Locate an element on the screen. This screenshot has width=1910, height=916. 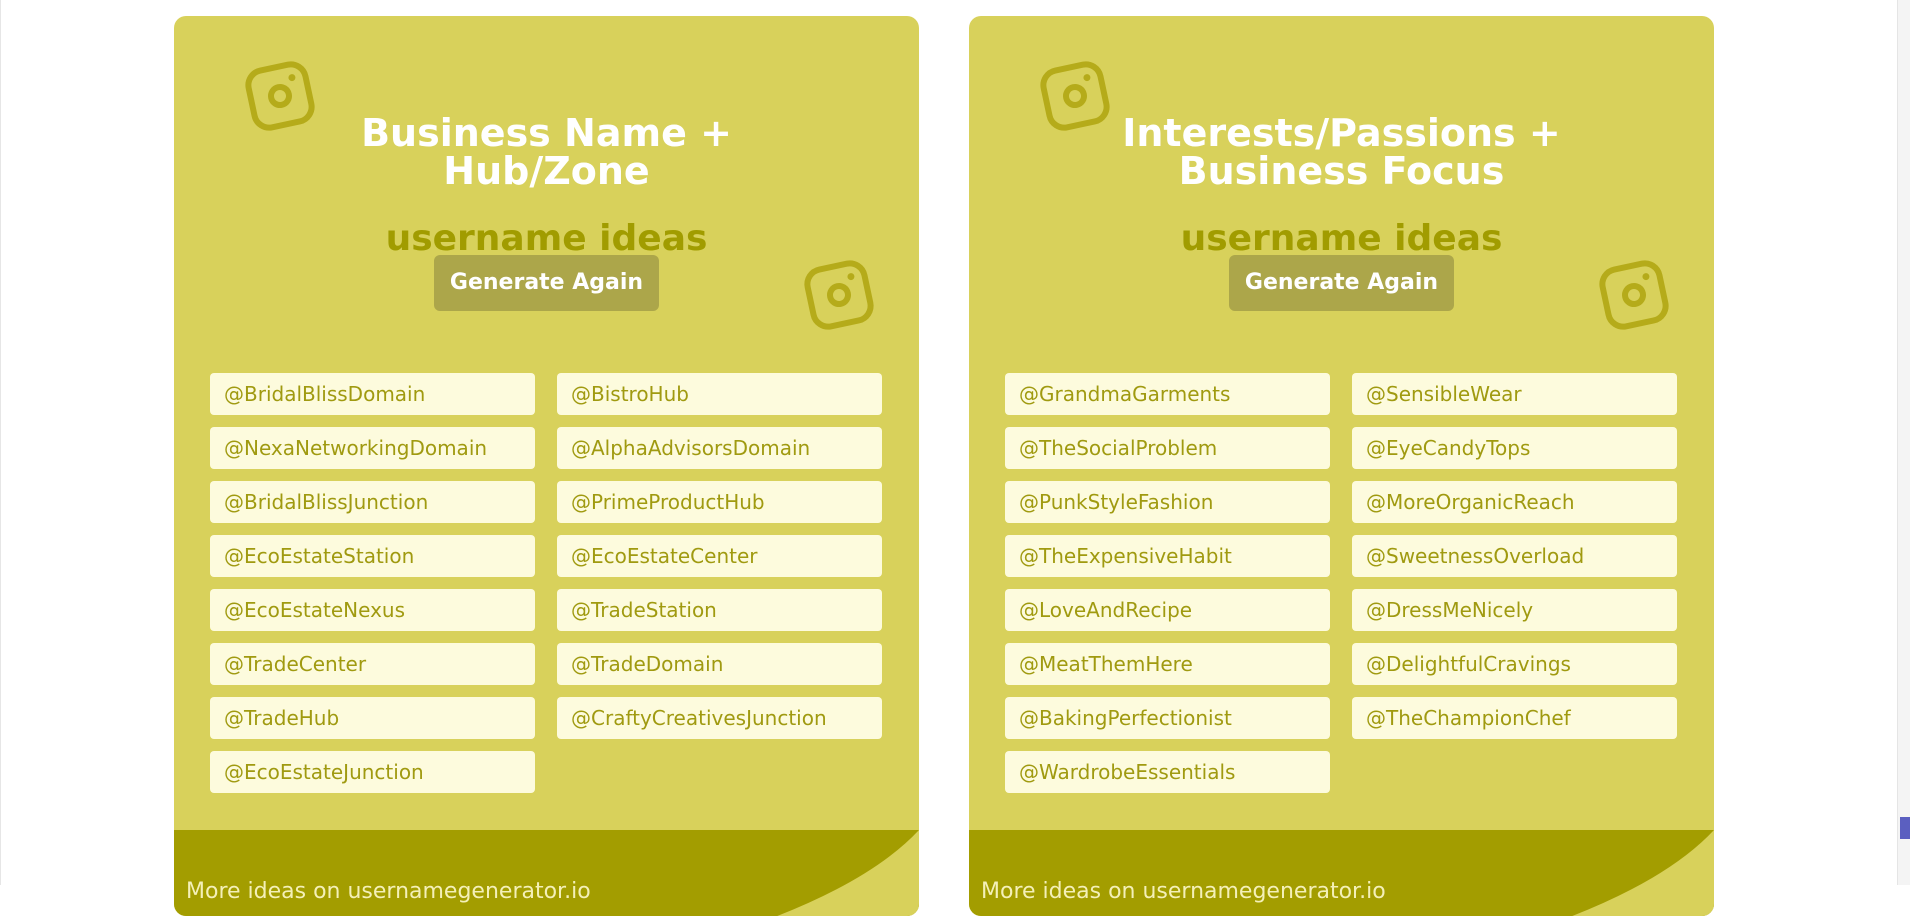
username-item: @EcoEstateJunction is located at coordinates (372, 772).